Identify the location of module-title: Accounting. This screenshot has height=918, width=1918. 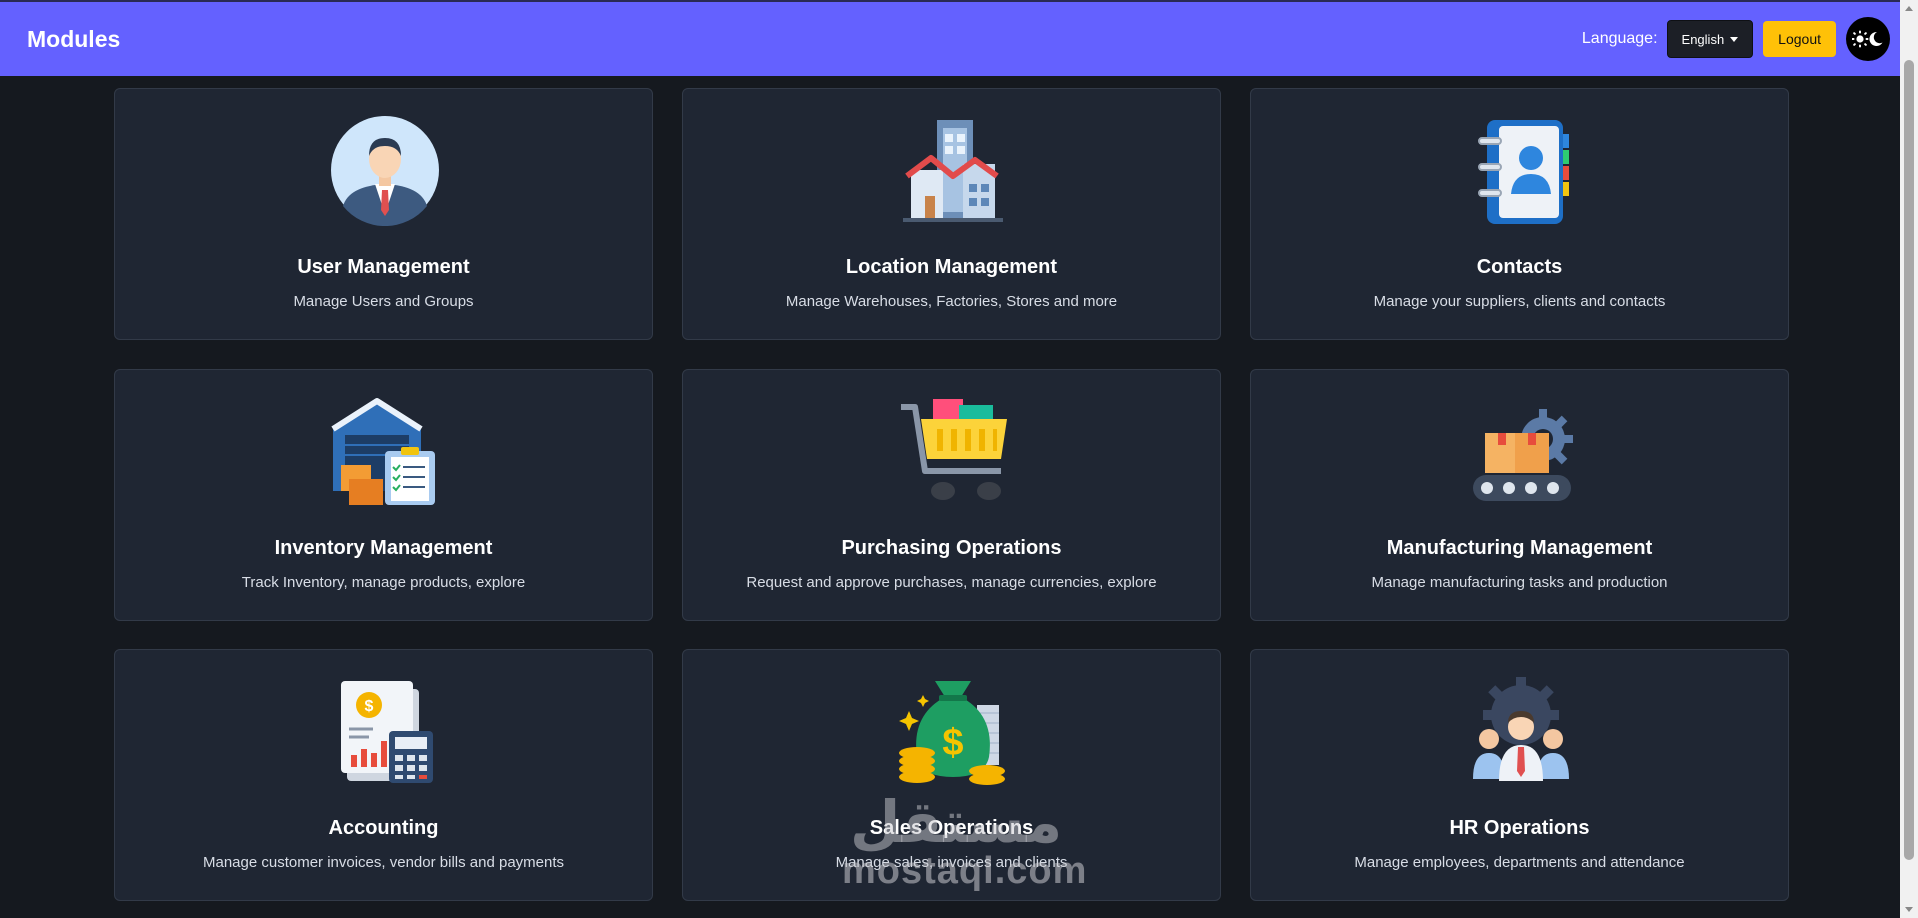
(383, 828).